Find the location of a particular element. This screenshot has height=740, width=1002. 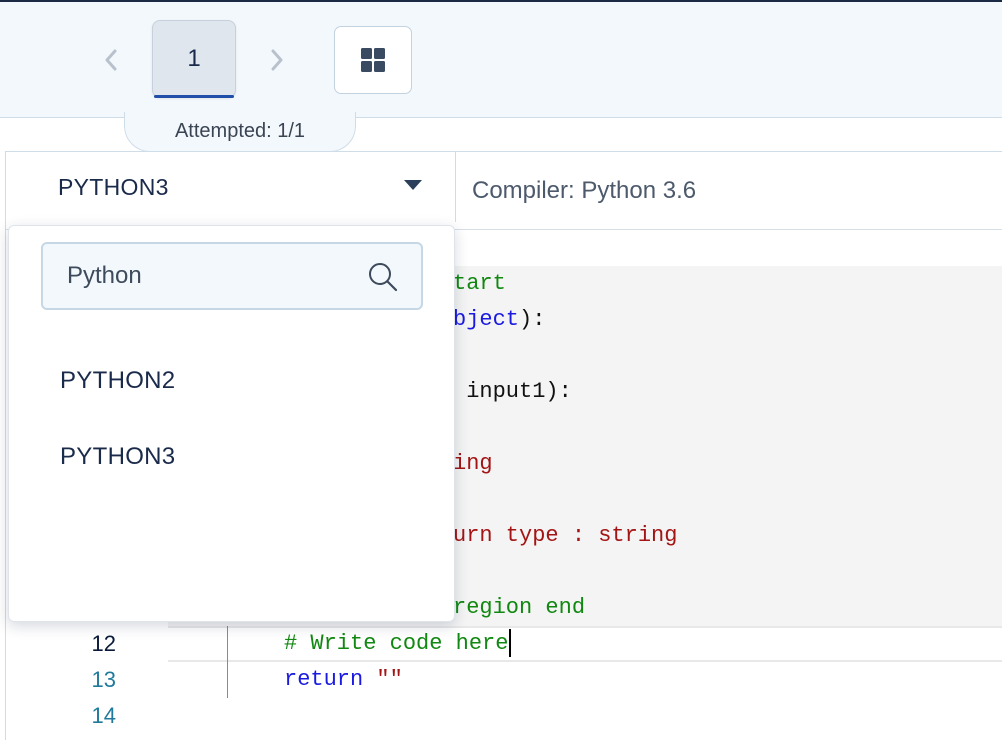

text-cursor is located at coordinates (510, 643).